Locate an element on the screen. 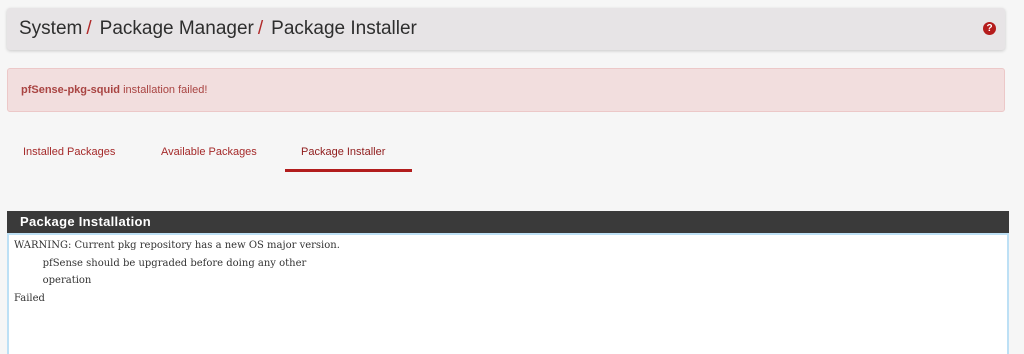 The height and width of the screenshot is (354, 1024). tab-installed-packages: Installed Packages is located at coordinates (69, 152).